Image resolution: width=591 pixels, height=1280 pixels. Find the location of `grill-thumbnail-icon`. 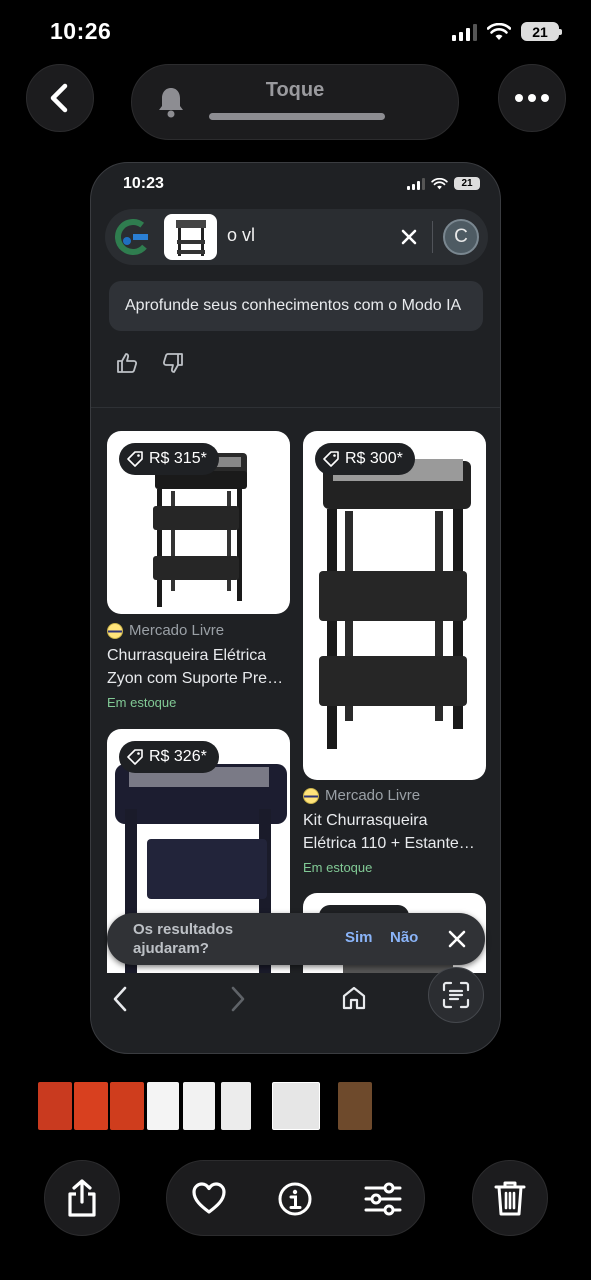

grill-thumbnail-icon is located at coordinates (191, 238).